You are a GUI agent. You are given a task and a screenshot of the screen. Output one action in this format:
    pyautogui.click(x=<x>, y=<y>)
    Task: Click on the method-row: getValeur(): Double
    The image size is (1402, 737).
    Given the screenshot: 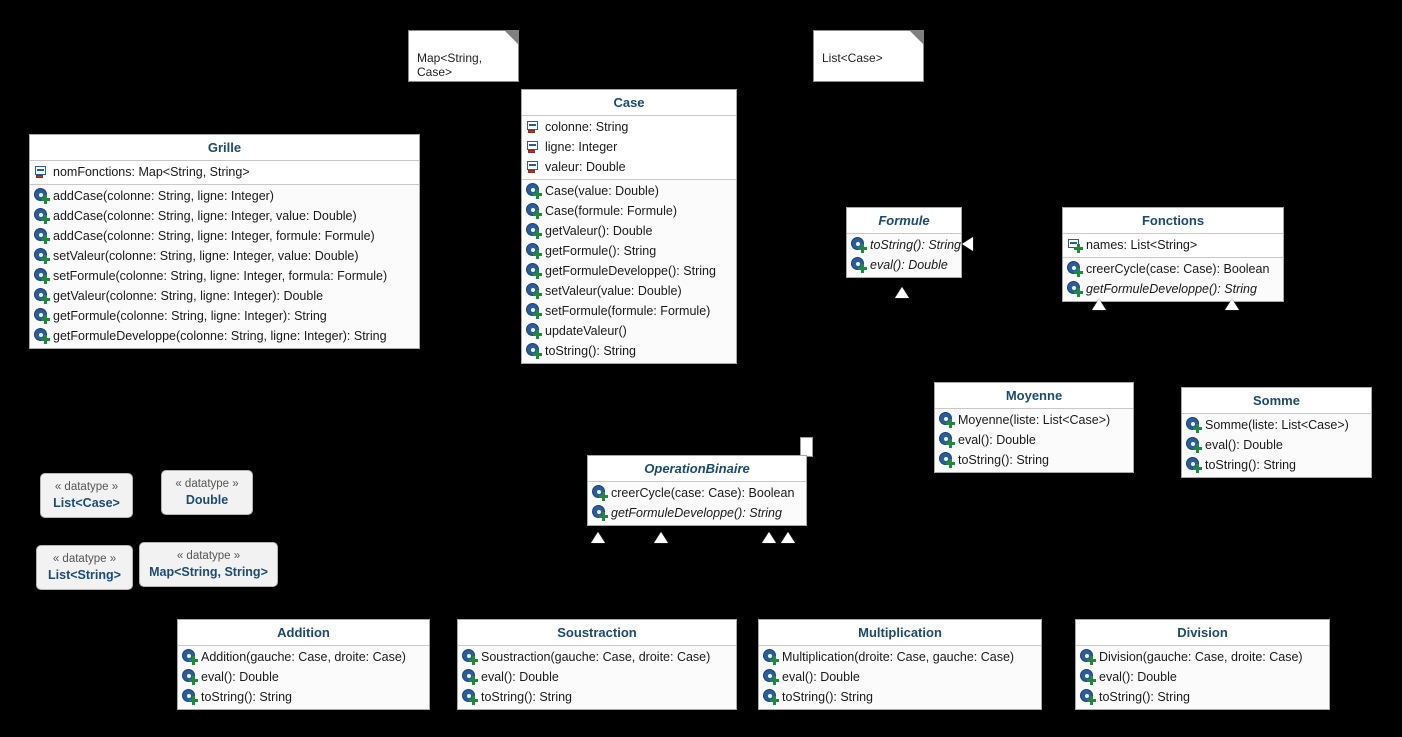 What is the action you would take?
    pyautogui.click(x=629, y=231)
    